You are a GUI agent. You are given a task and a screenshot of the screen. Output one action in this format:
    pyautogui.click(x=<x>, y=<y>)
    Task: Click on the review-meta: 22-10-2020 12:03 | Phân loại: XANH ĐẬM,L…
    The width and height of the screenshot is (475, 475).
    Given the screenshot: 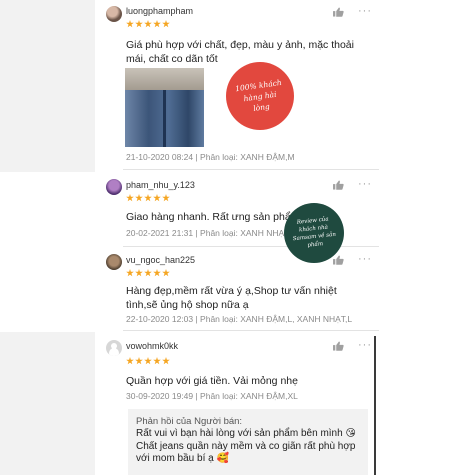 What is the action you would take?
    pyautogui.click(x=239, y=319)
    